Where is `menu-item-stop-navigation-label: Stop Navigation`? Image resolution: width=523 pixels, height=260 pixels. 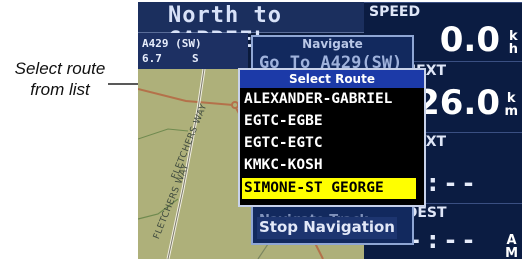
menu-item-stop-navigation-label: Stop Navigation is located at coordinates (327, 227).